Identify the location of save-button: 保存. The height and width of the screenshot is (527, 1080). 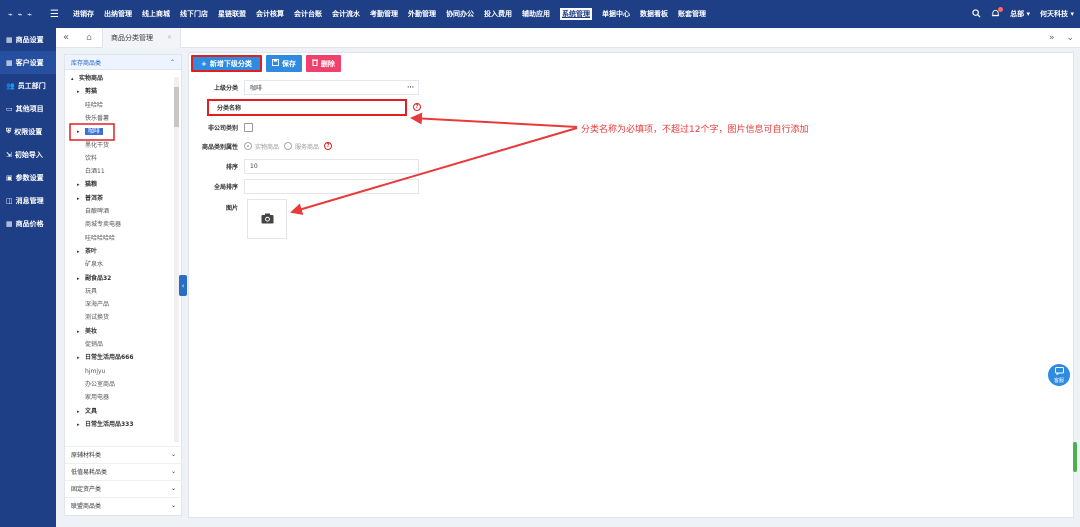
(283, 63).